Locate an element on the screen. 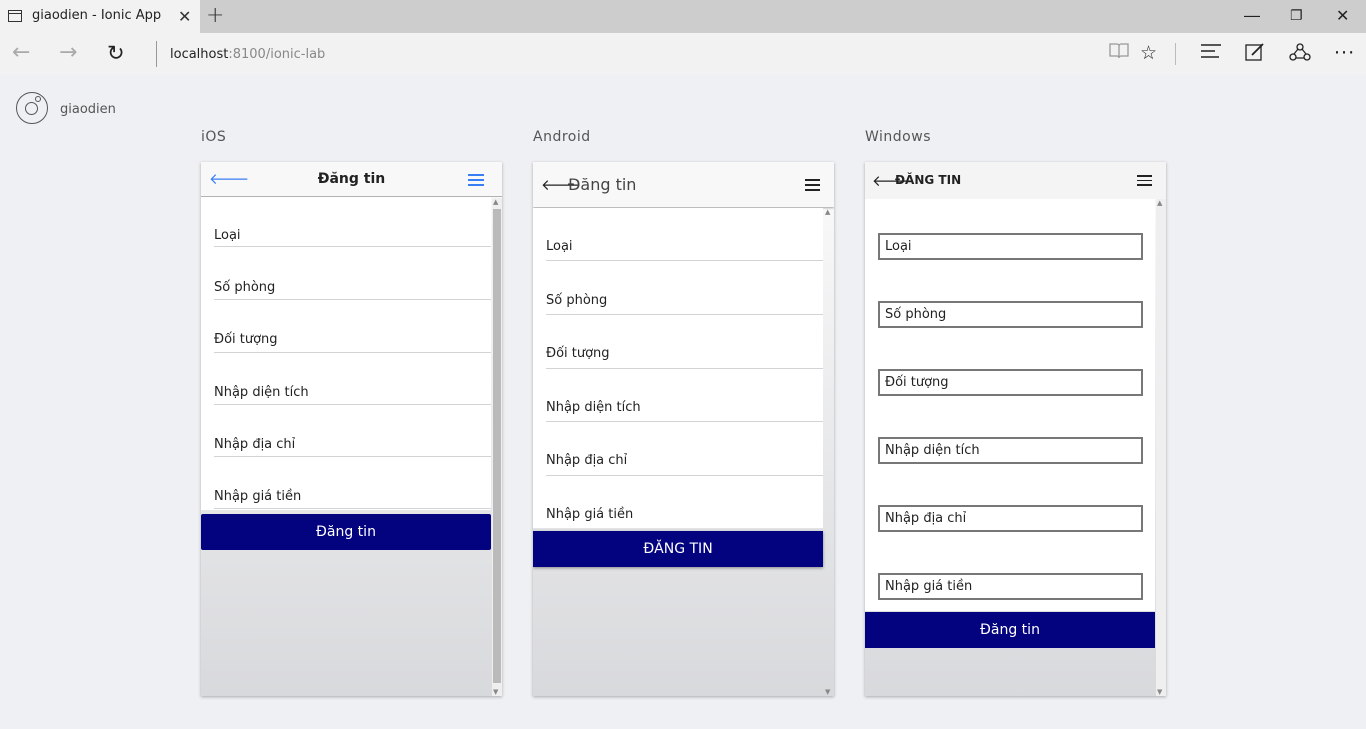 The width and height of the screenshot is (1366, 729). tab-title: giaodien - Ionic App is located at coordinates (97, 15).